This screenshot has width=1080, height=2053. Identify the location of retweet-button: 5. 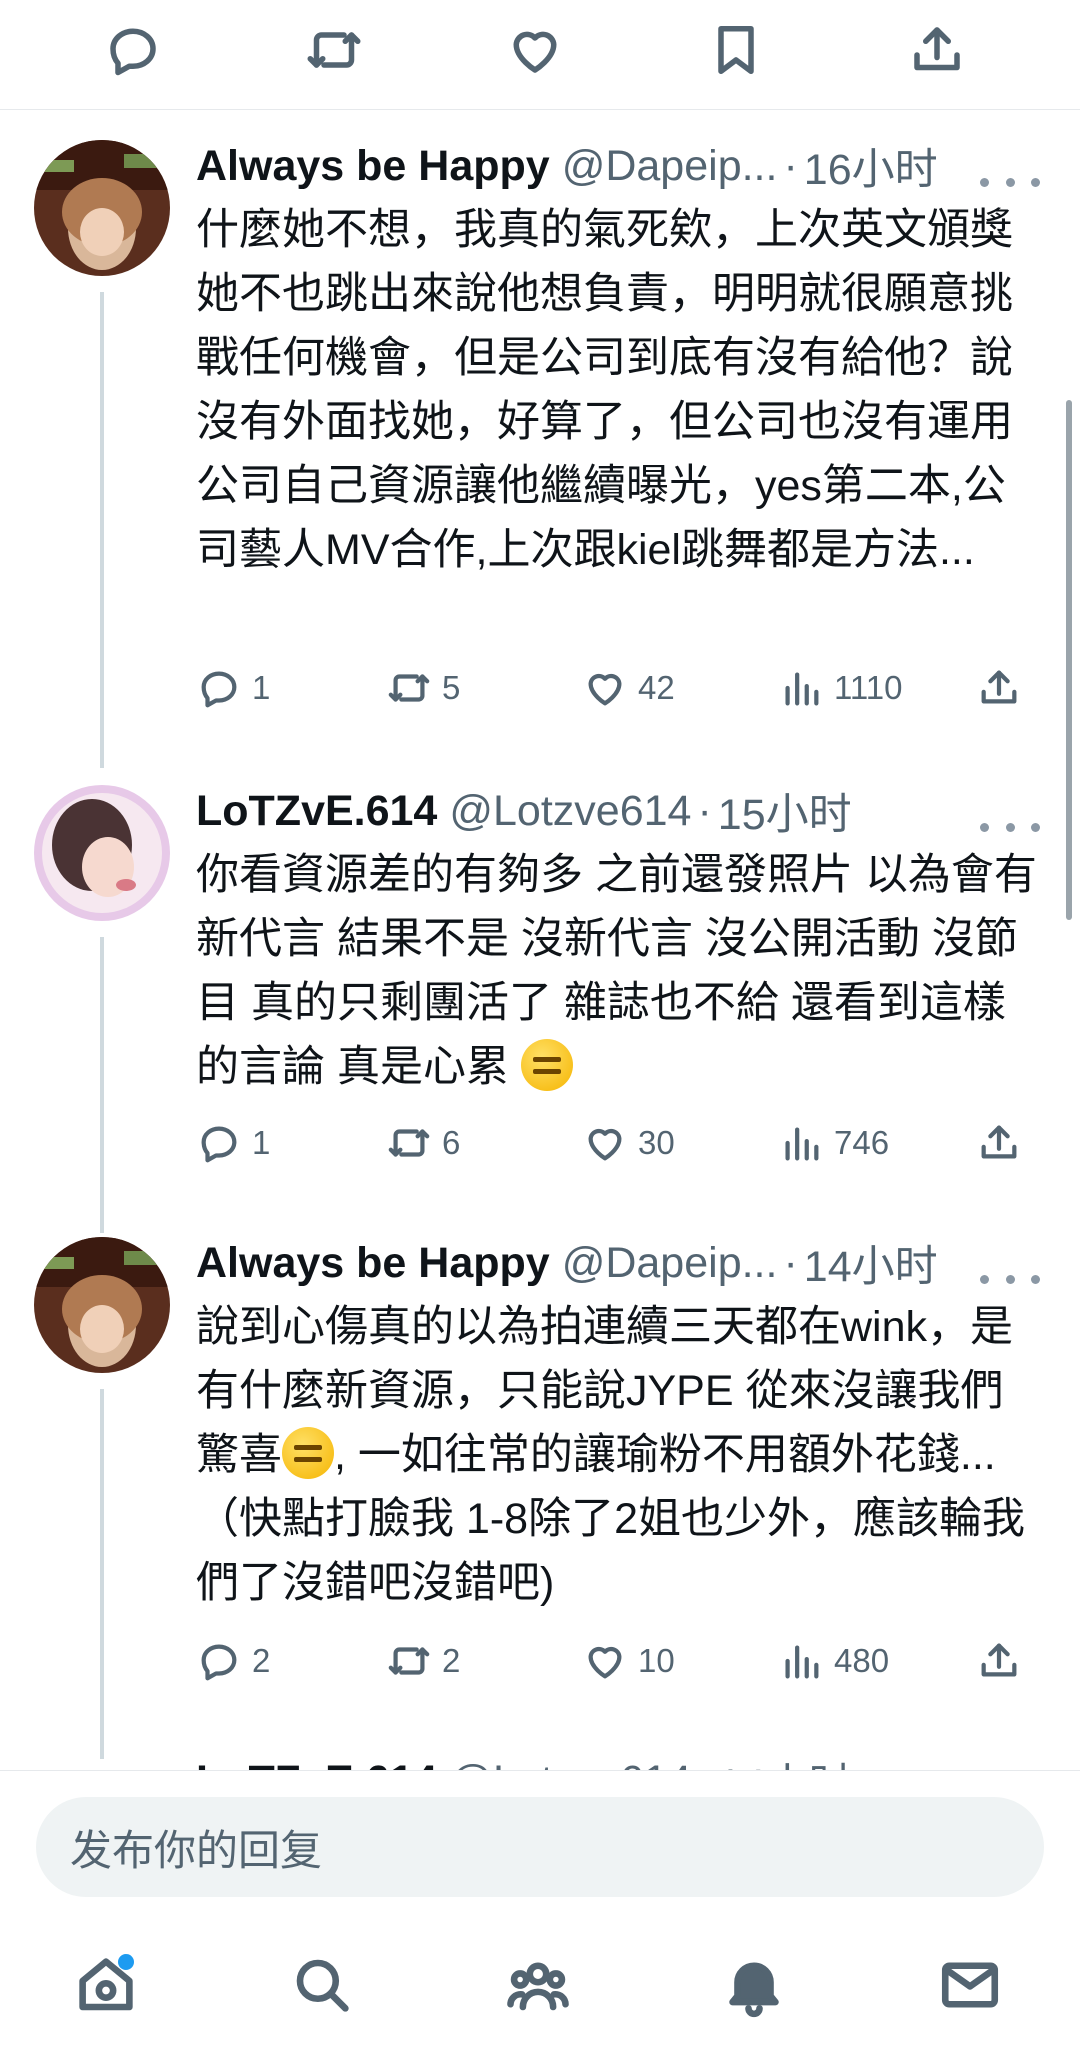
(423, 688).